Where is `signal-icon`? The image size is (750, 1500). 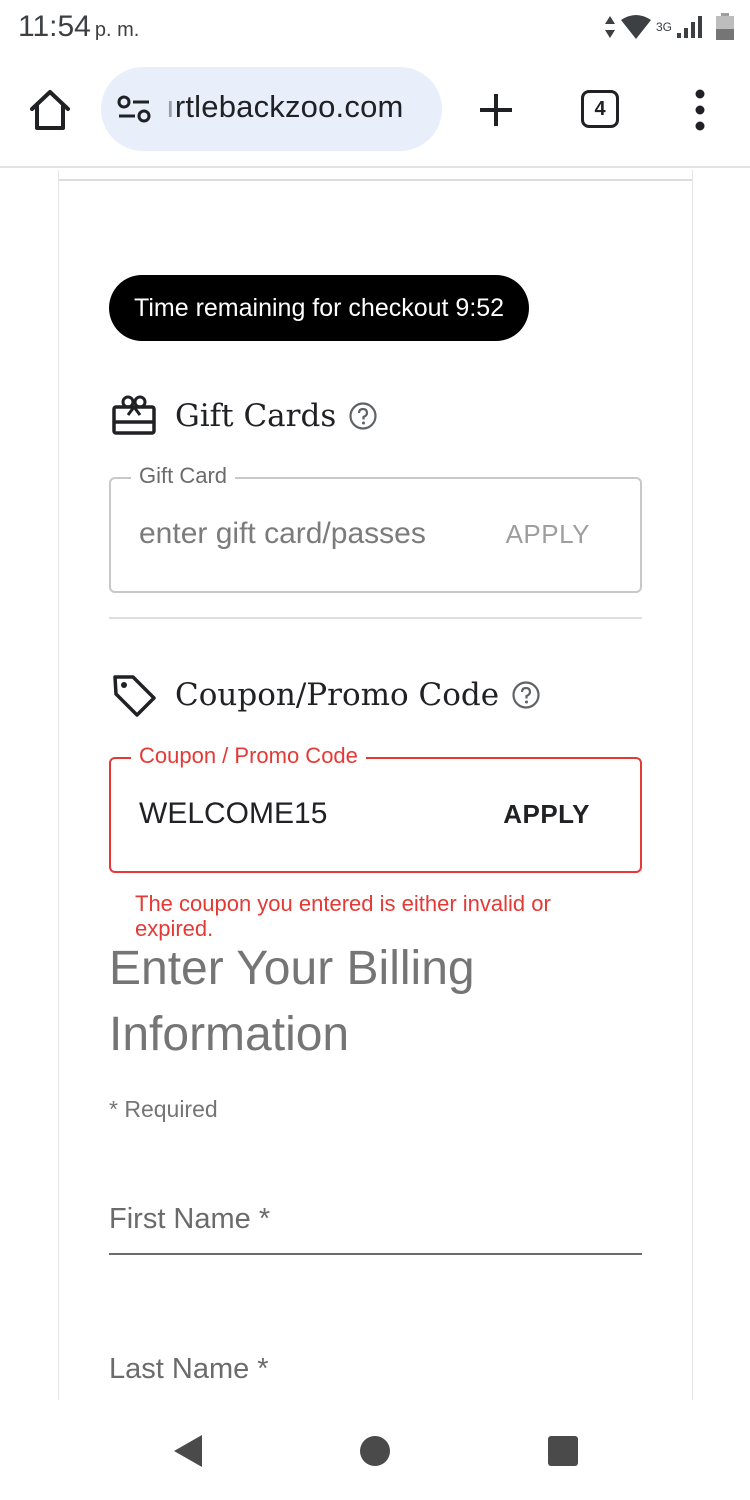
signal-icon is located at coordinates (689, 27).